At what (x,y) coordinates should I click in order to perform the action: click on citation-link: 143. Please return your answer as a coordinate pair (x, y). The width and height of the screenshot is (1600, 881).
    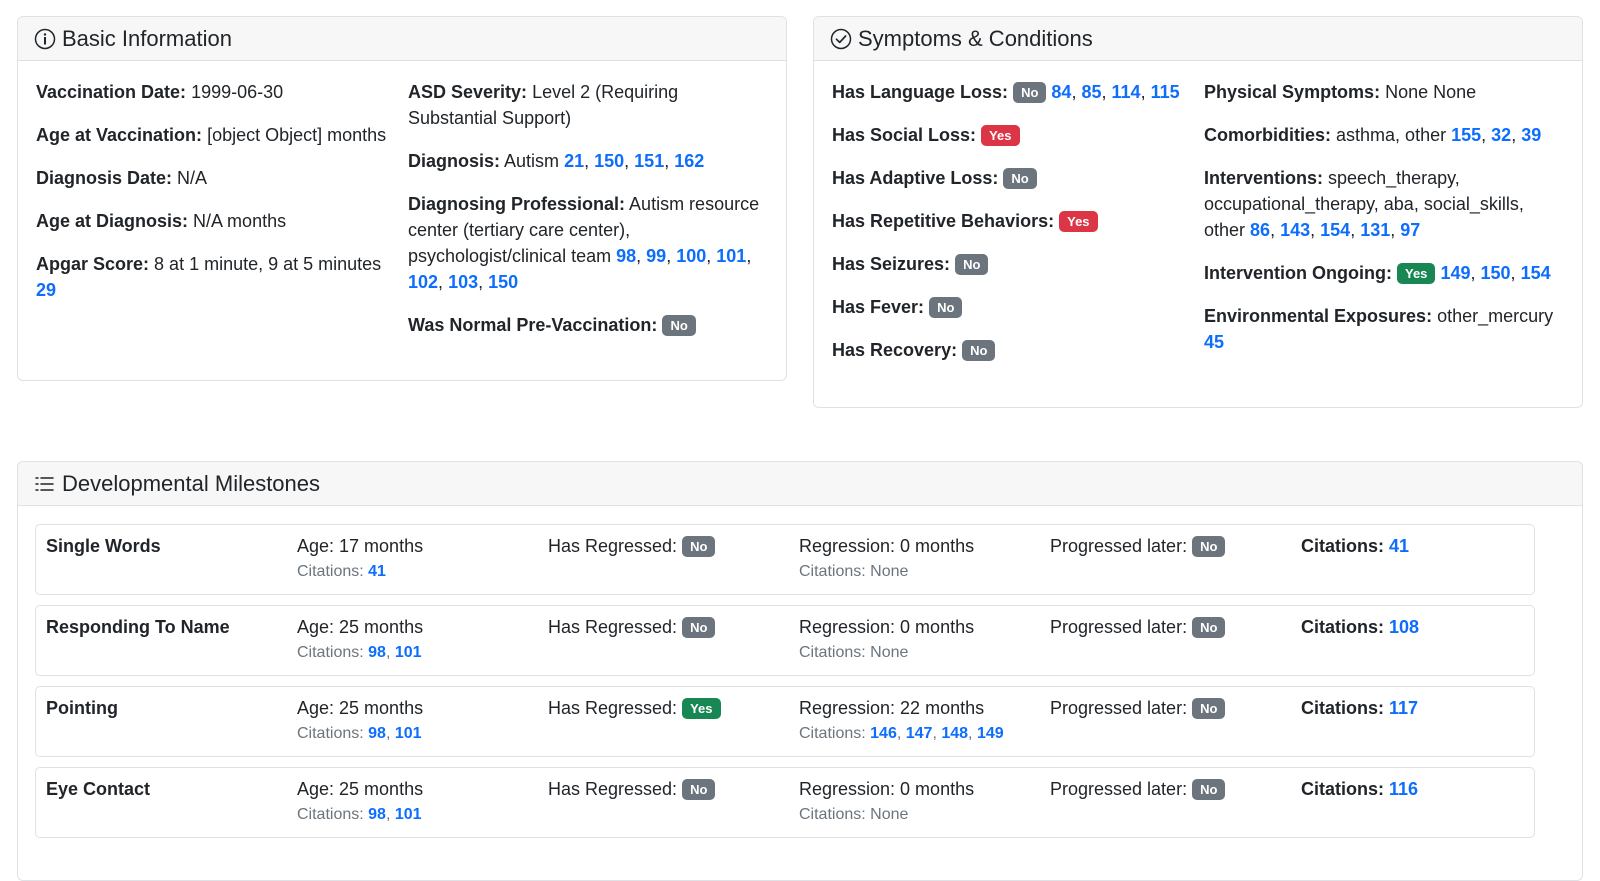
    Looking at the image, I should click on (1295, 230).